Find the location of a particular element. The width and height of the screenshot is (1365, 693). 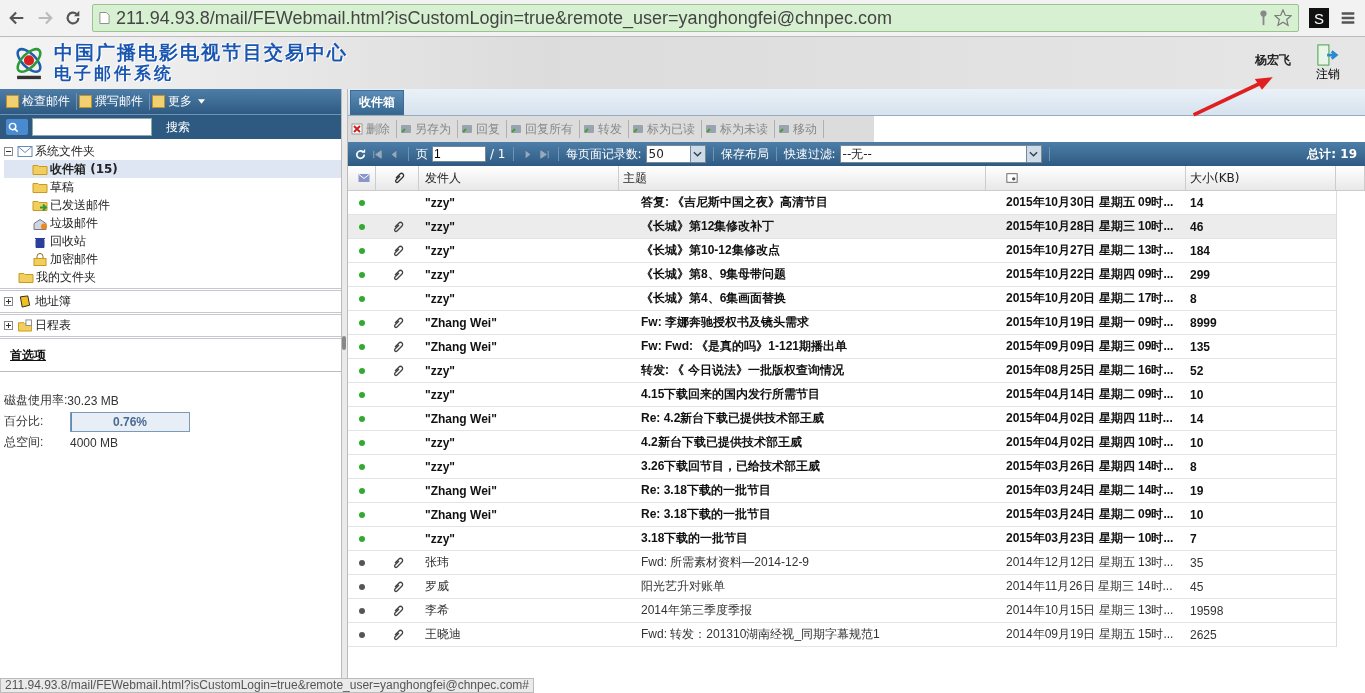

subject-cell: 4.2新台下载已提供技术部王威 is located at coordinates (721, 442).